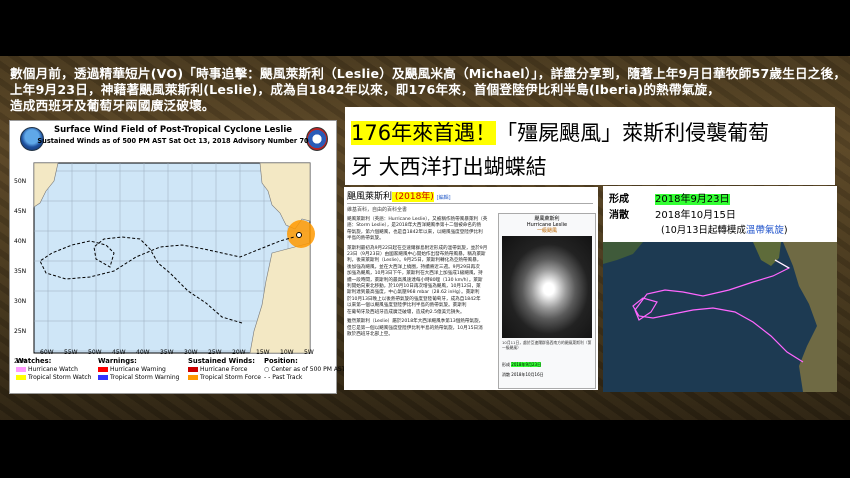 The width and height of the screenshot is (850, 478). I want to click on letterbox-bottom, so click(425, 449).